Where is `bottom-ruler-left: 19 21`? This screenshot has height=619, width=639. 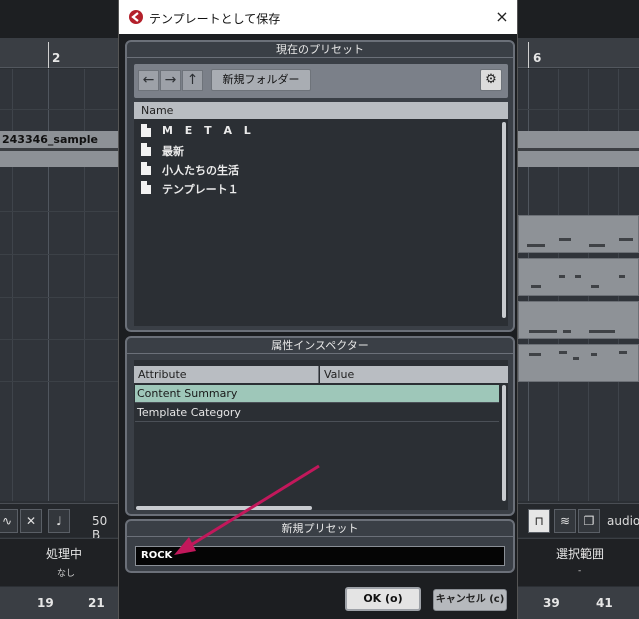 bottom-ruler-left: 19 21 is located at coordinates (59, 603).